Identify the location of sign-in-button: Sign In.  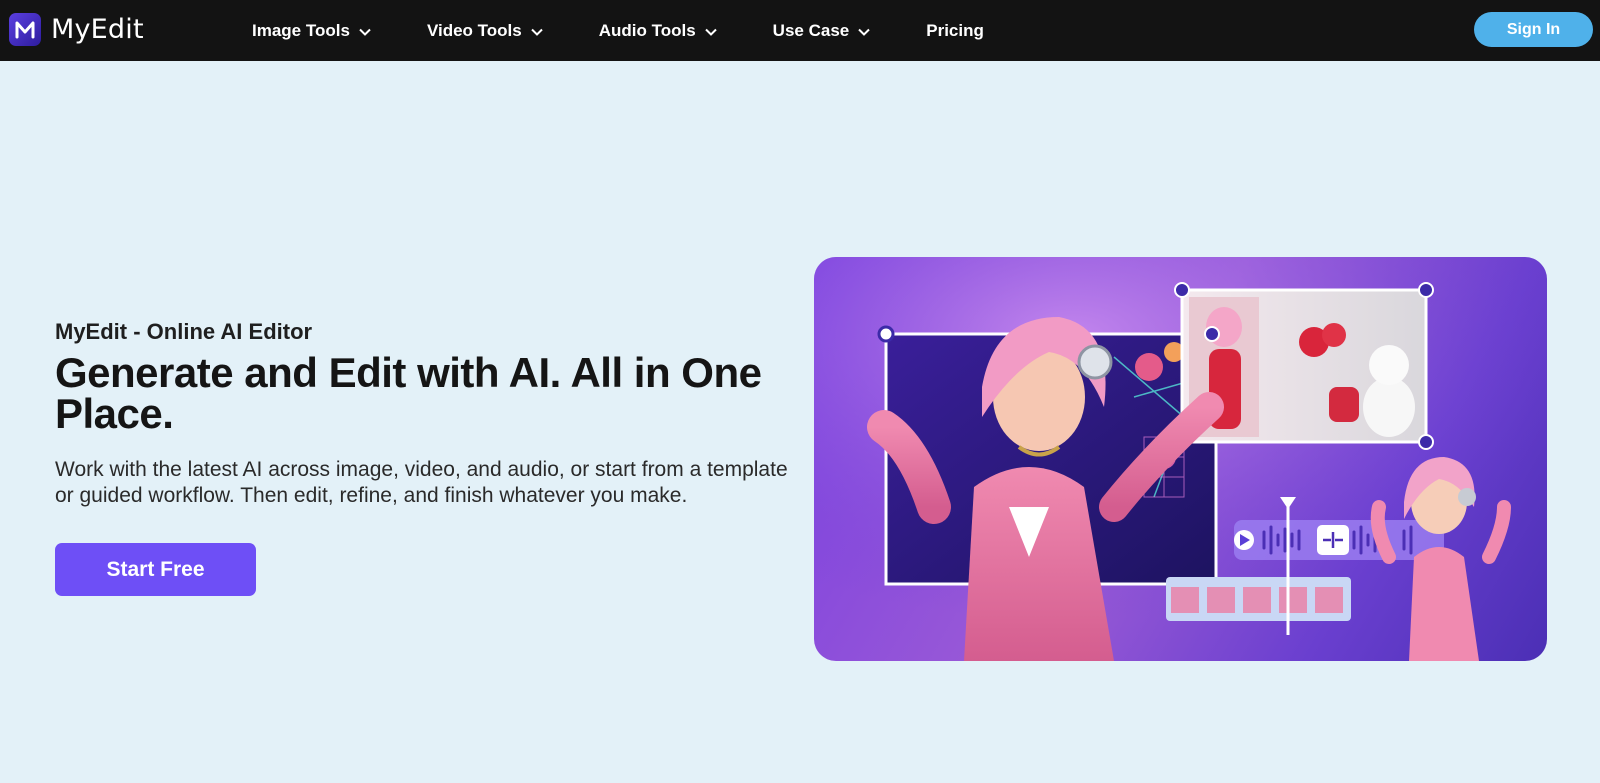
(1533, 29).